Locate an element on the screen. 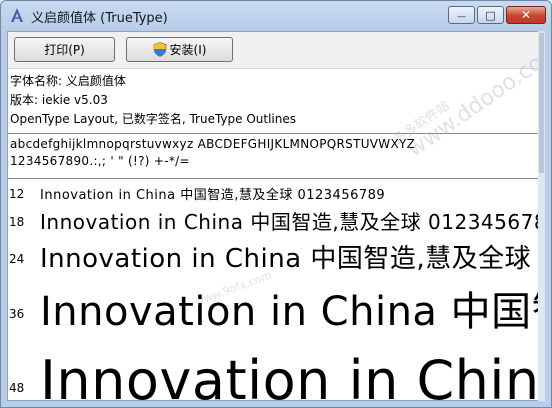 The width and height of the screenshot is (552, 408). sample-size-label: 48 is located at coordinates (17, 388).